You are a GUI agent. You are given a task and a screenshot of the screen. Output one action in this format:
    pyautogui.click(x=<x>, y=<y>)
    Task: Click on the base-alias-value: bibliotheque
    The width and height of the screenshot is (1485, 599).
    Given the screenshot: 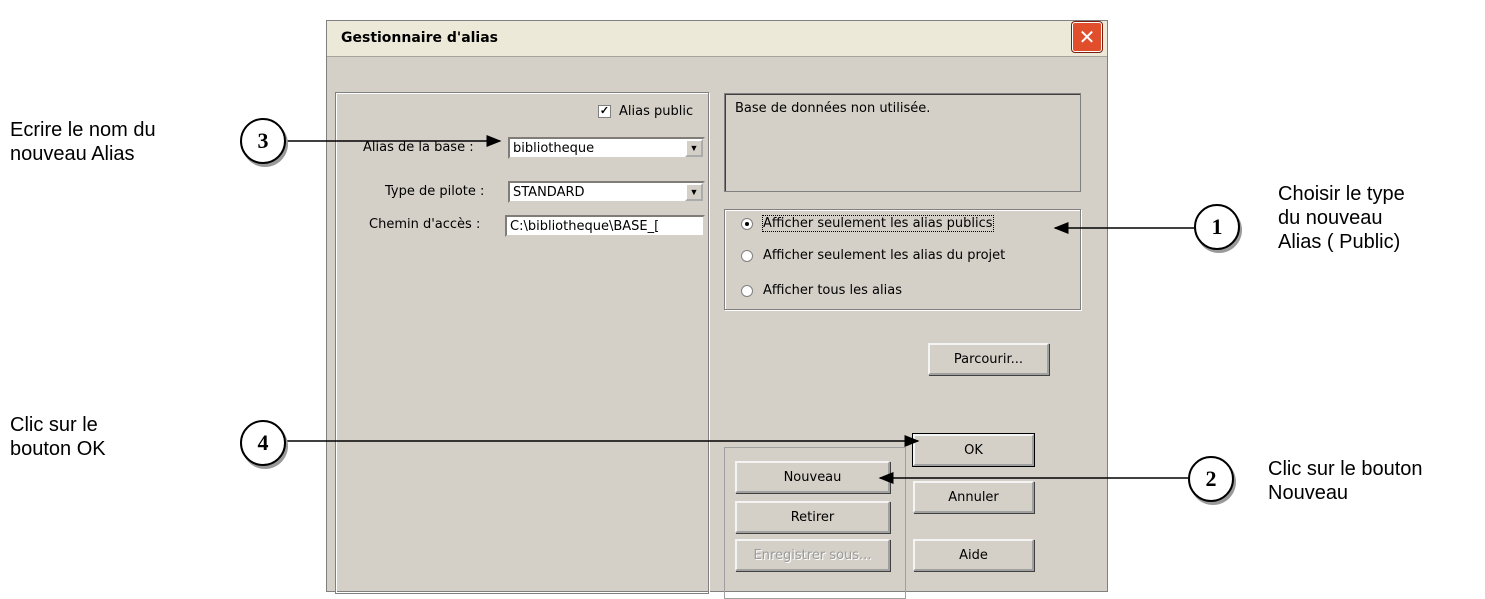 What is the action you would take?
    pyautogui.click(x=554, y=148)
    